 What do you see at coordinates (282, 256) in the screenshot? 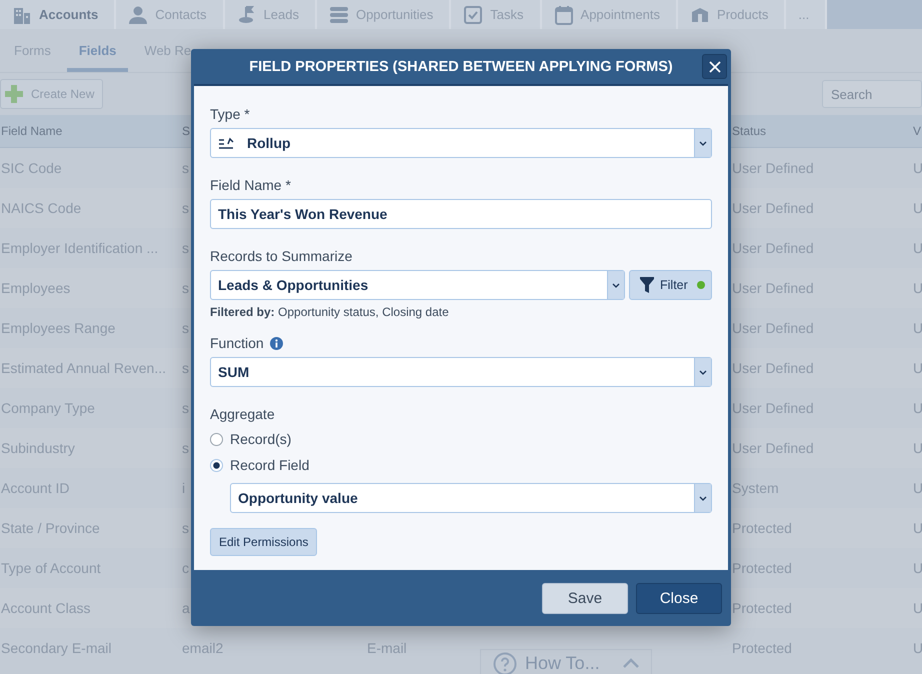
I see `field-label: Records to Summarize` at bounding box center [282, 256].